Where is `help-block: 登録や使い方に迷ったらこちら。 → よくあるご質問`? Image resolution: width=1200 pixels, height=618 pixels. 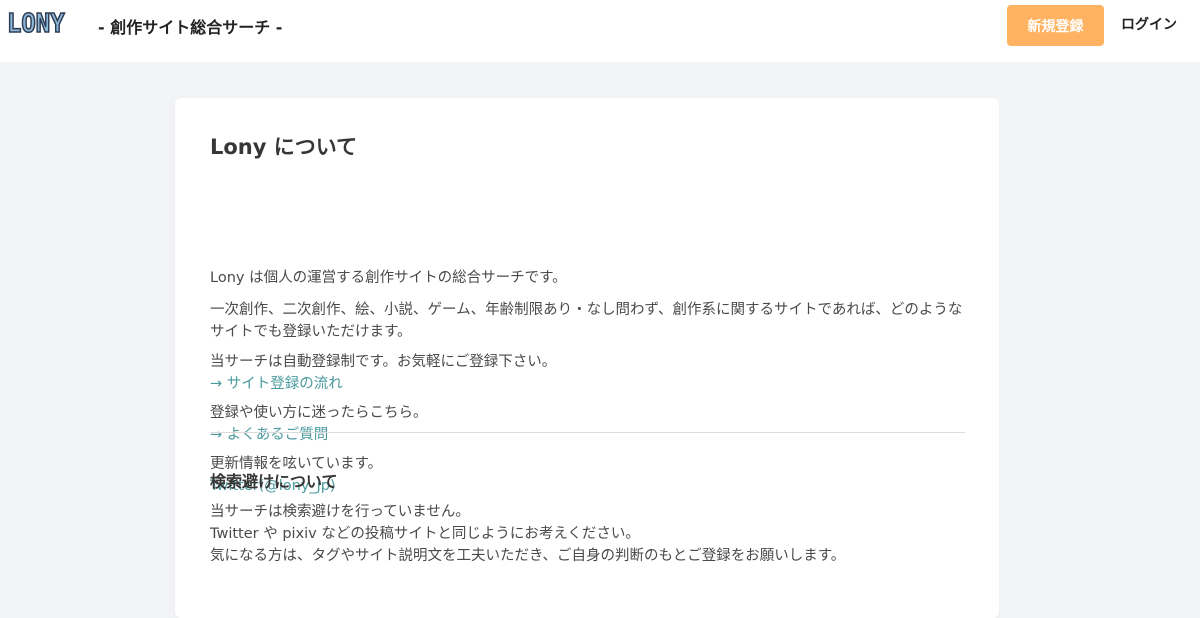
help-block: 登録や使い方に迷ったらこちら。 → よくあるご質問 is located at coordinates (587, 424).